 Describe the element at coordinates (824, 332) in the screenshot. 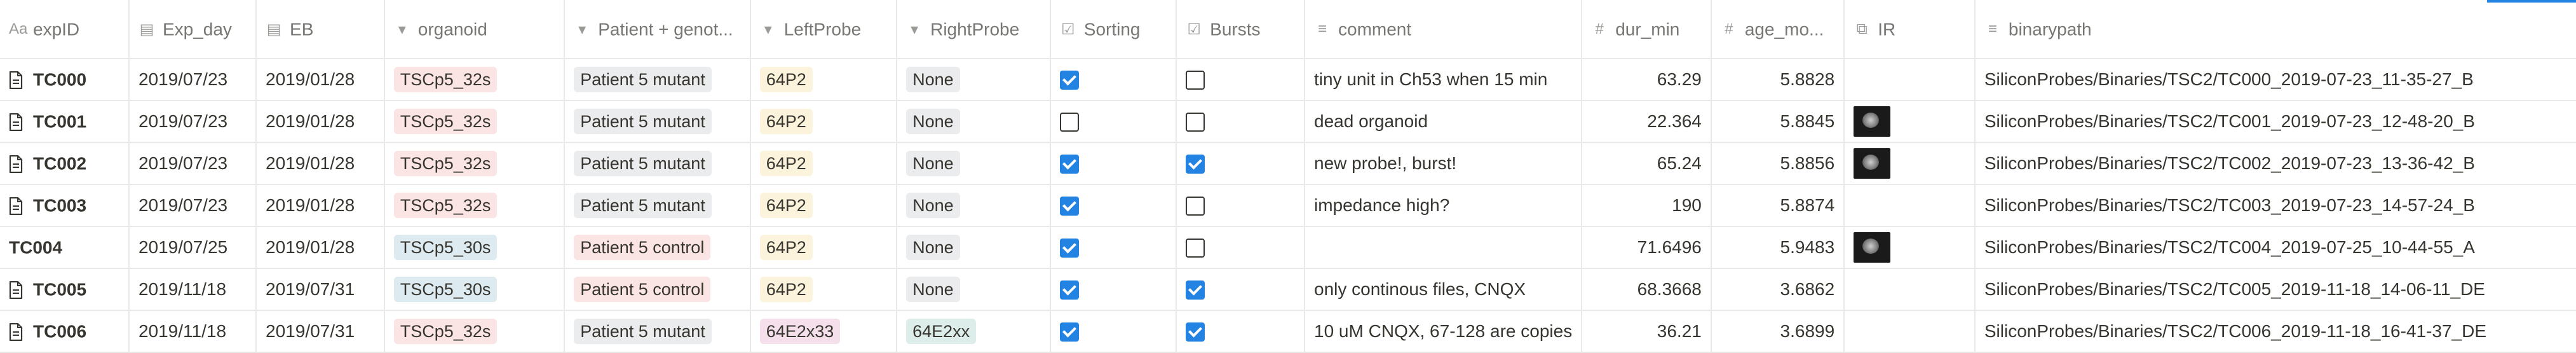

I see `cell-leftprobe: 64E2x33` at that location.